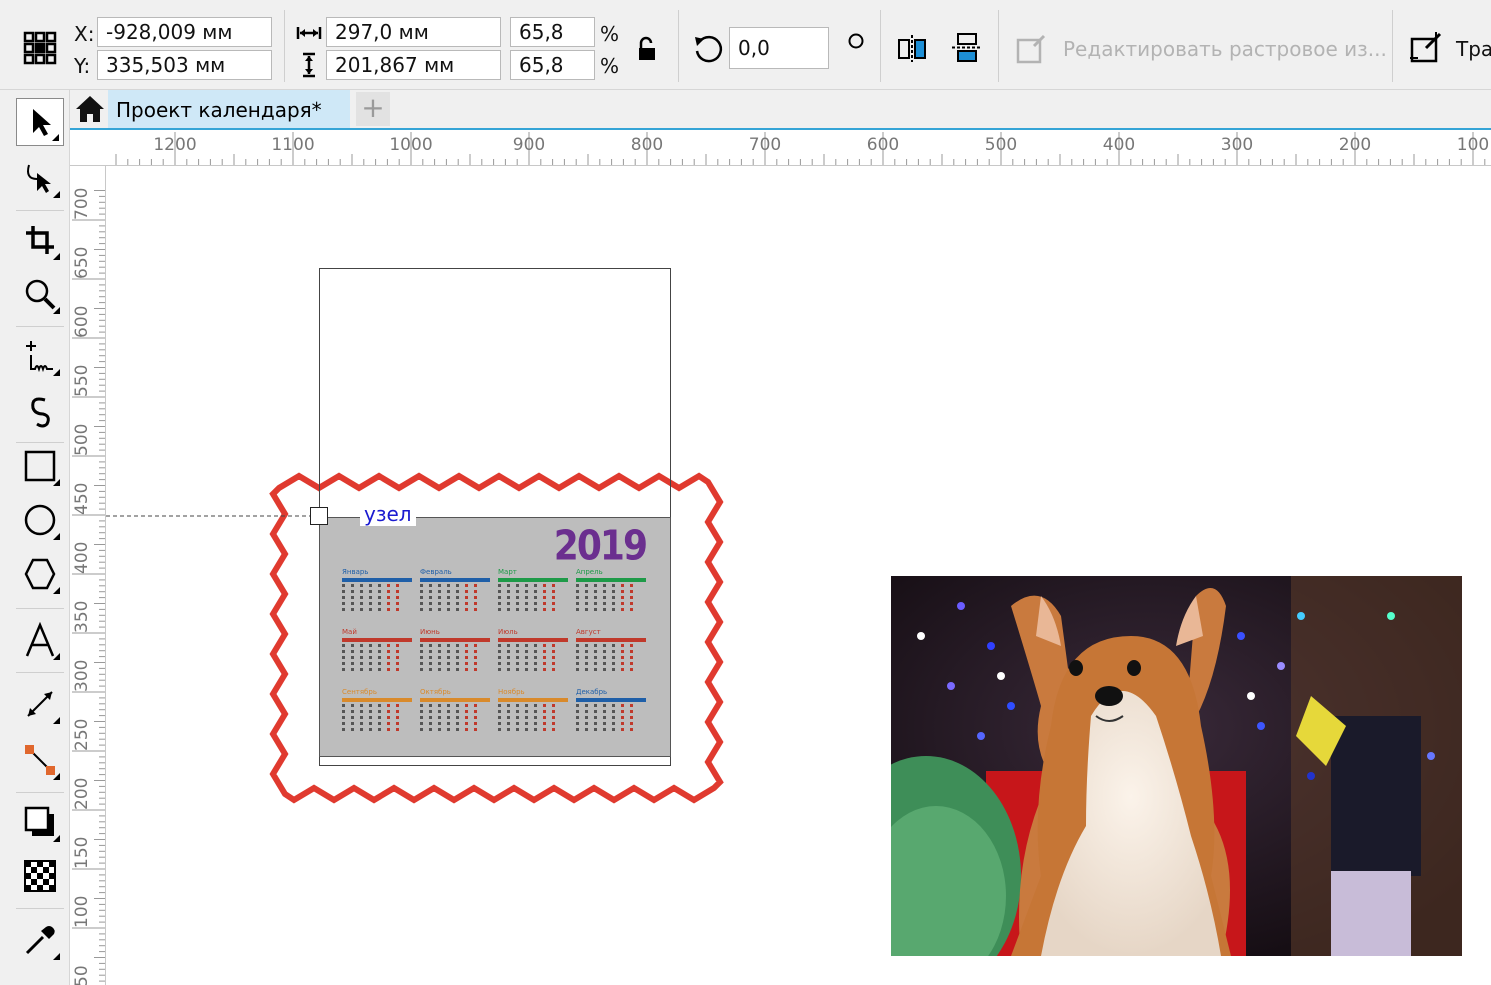 This screenshot has height=985, width=1491. I want to click on crop-tool, so click(40, 240).